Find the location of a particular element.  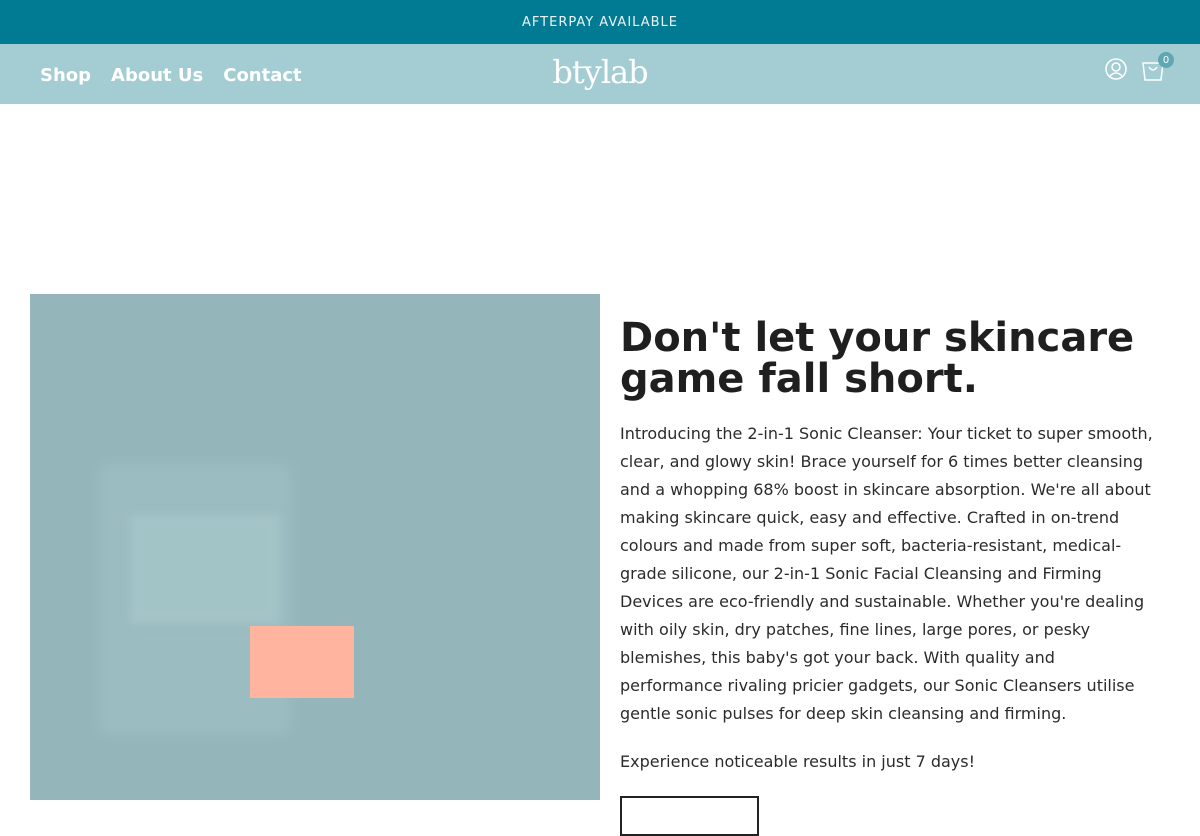

product-swatch is located at coordinates (302, 662).